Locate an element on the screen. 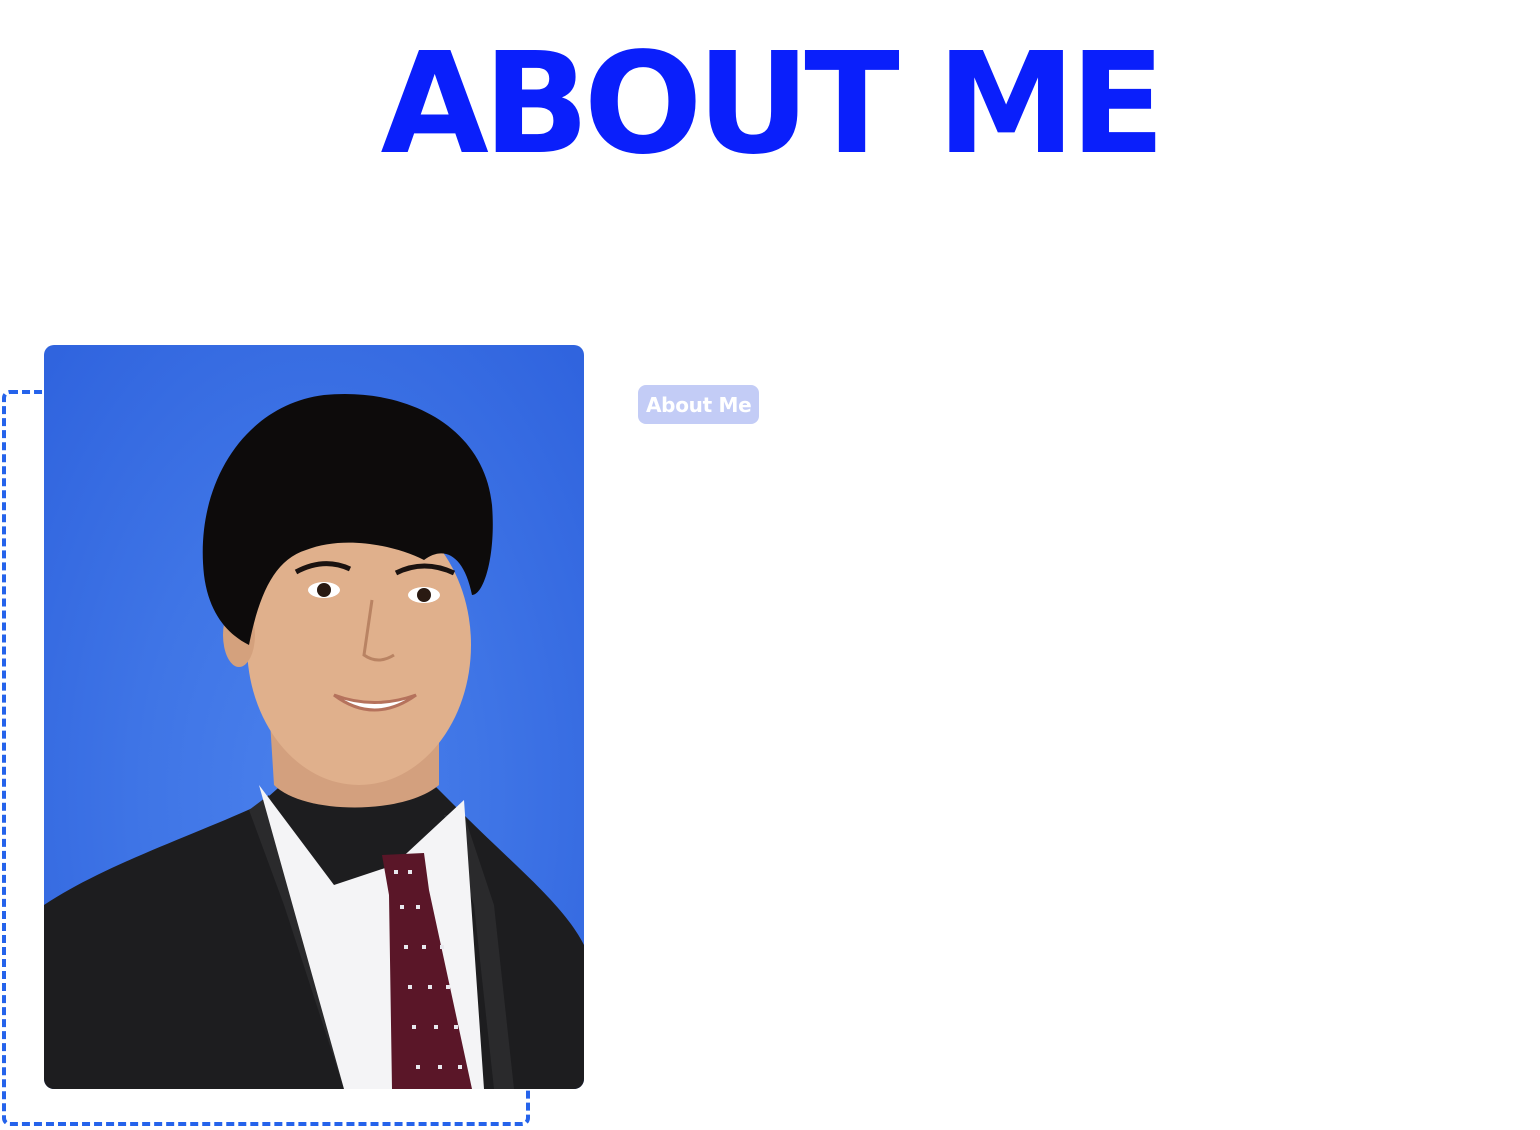 This screenshot has height=1130, width=1540. about-me-badge-label: About Me is located at coordinates (699, 404).